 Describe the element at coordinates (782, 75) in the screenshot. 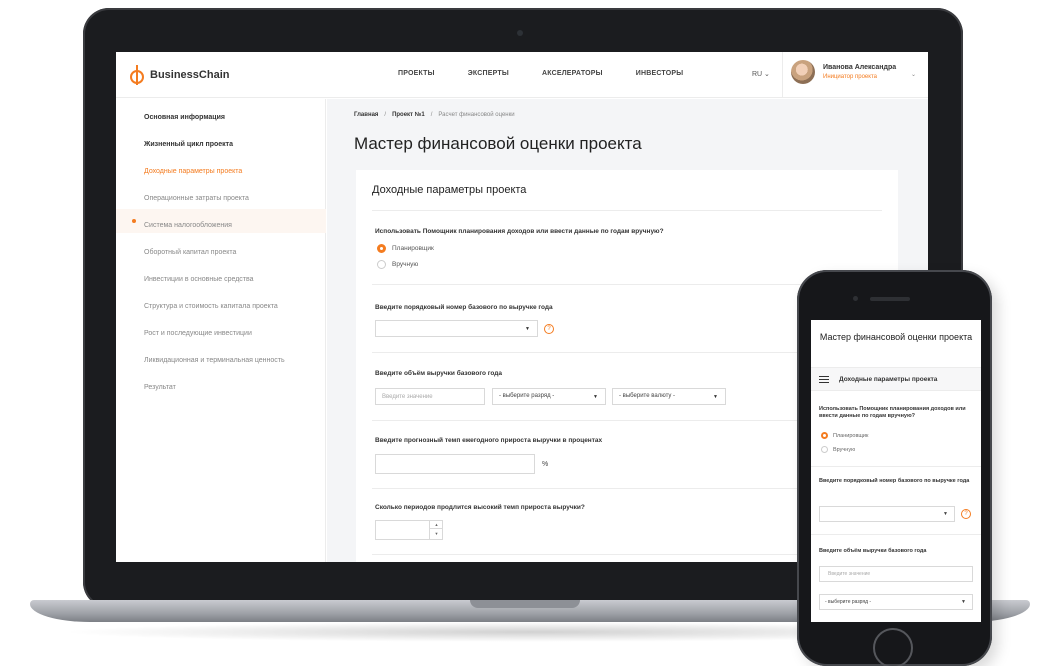

I see `user-divider` at that location.